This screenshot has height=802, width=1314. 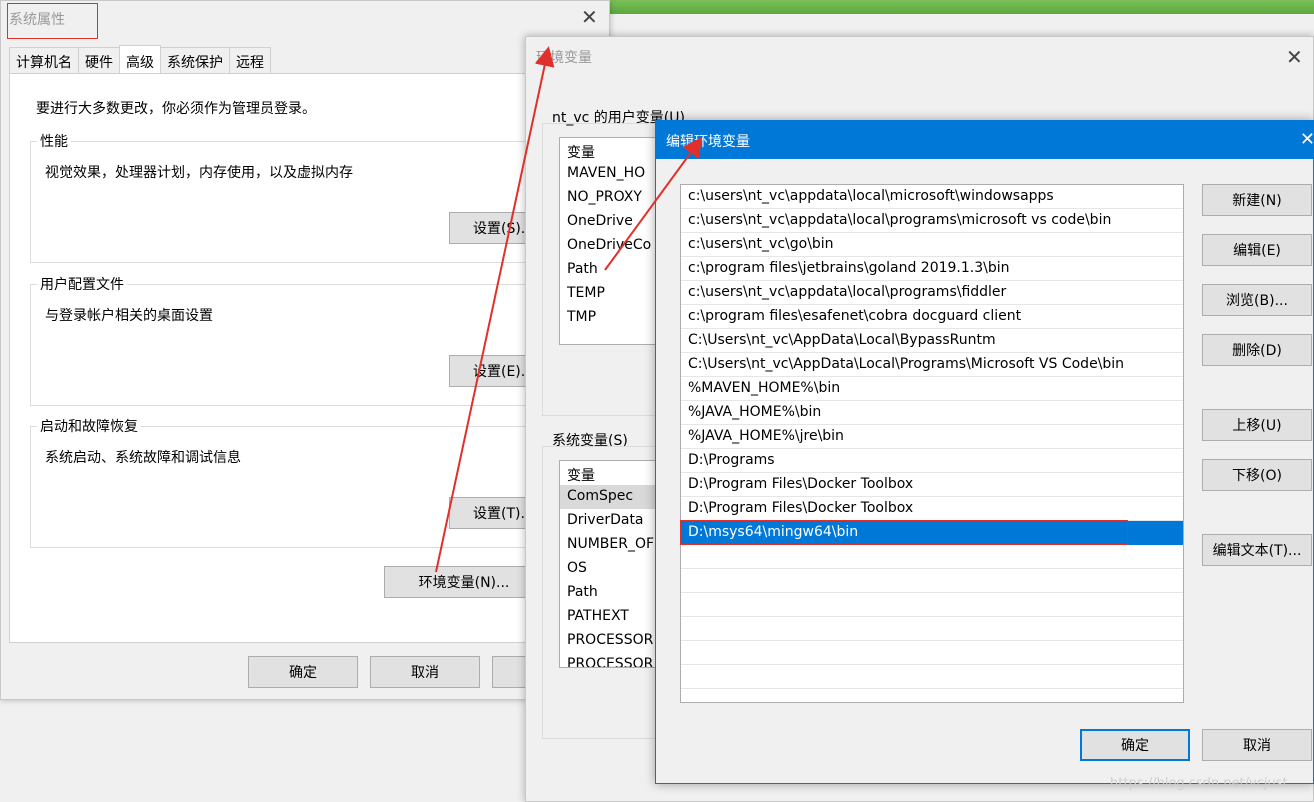 What do you see at coordinates (1257, 425) in the screenshot?
I see `move-up-button: 上移(U)` at bounding box center [1257, 425].